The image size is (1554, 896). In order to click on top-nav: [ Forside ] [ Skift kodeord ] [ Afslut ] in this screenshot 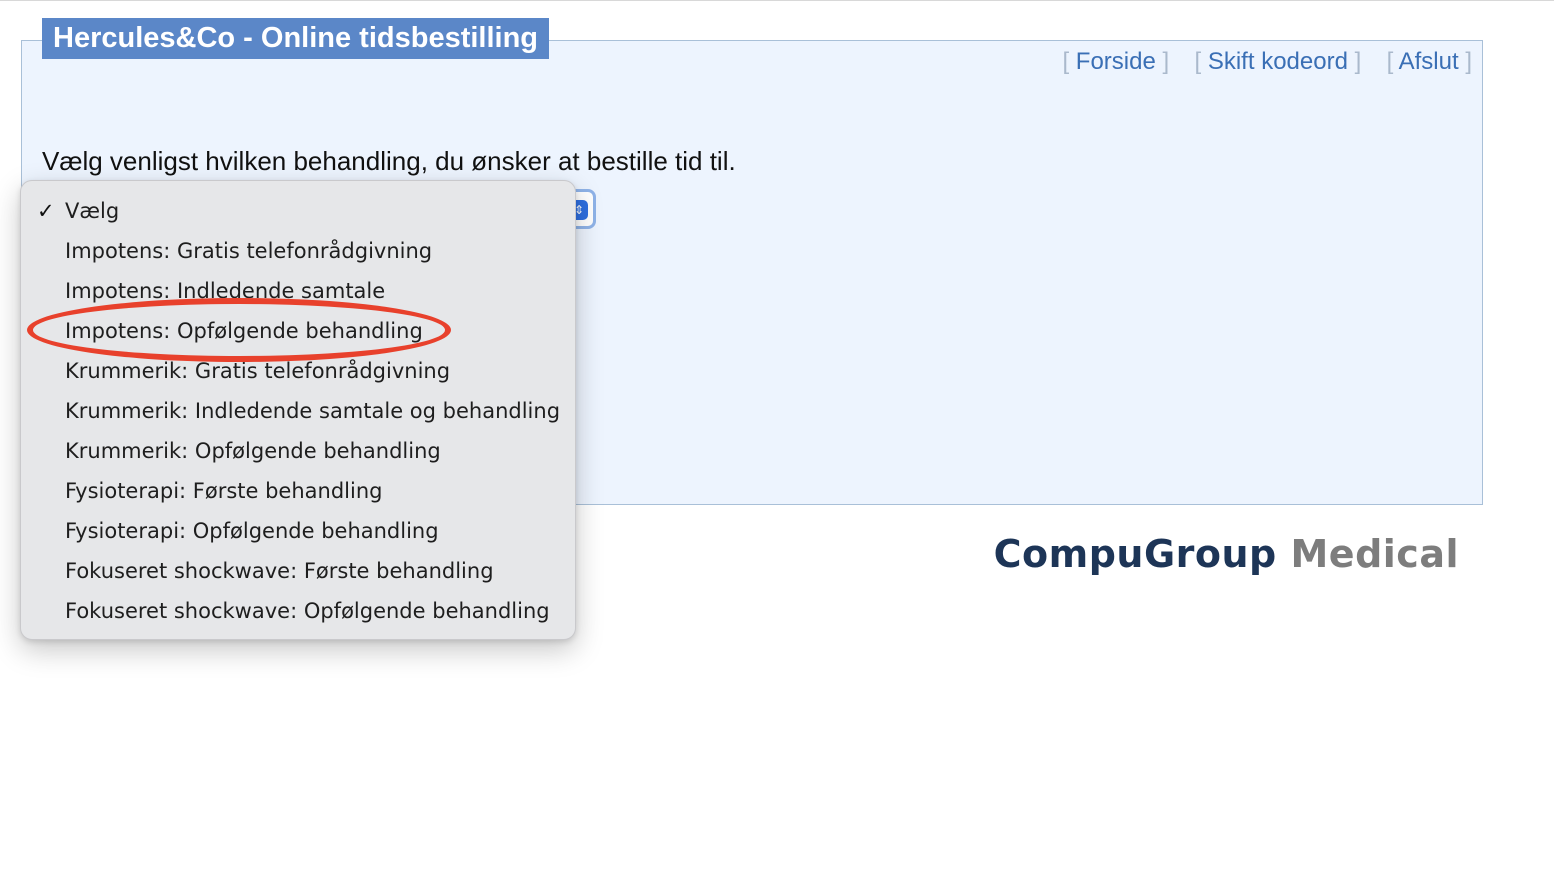, I will do `click(1267, 62)`.